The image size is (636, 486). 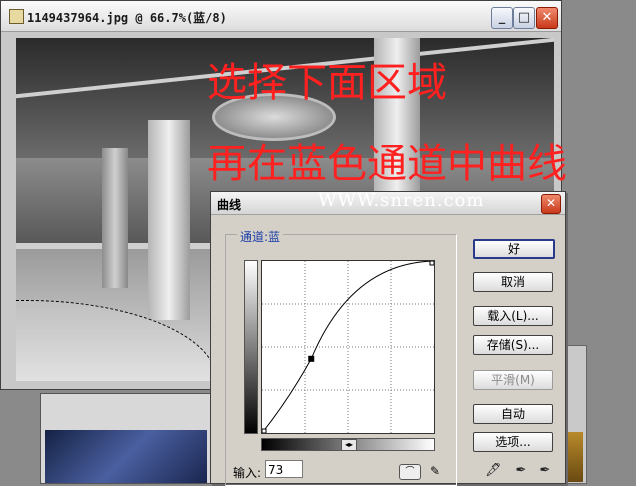 I want to click on background-window, so click(x=126, y=438).